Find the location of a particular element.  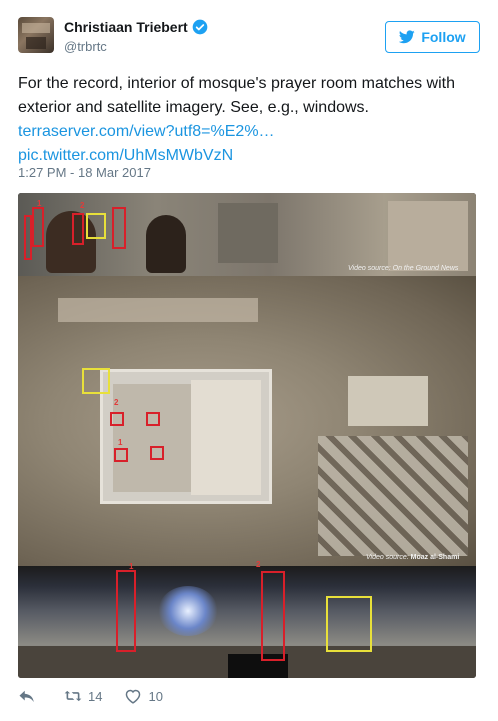

video-still-panel: 1 2 Video source: On the Ground News is located at coordinates (247, 234).